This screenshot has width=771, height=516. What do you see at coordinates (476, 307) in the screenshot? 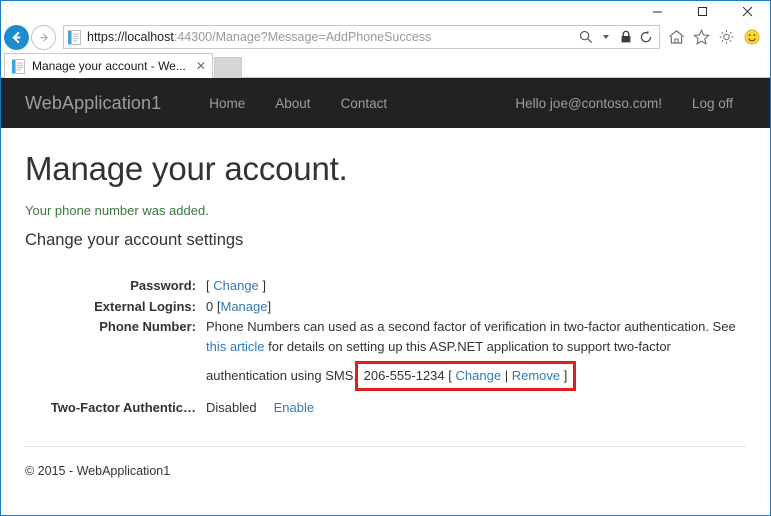
I see `external-logins-value: 0 [Manage]` at bounding box center [476, 307].